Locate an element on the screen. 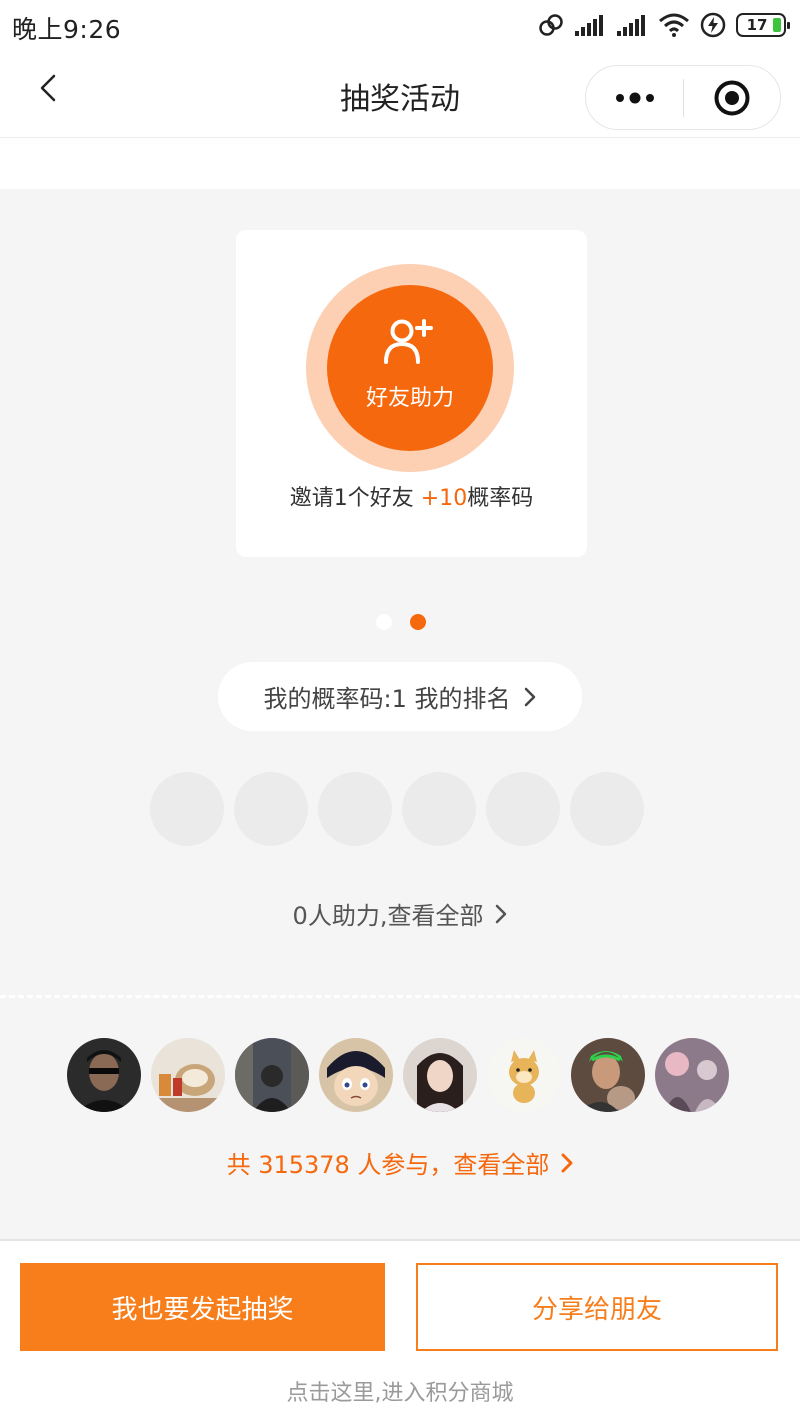 The width and height of the screenshot is (800, 1422). more-button is located at coordinates (634, 97).